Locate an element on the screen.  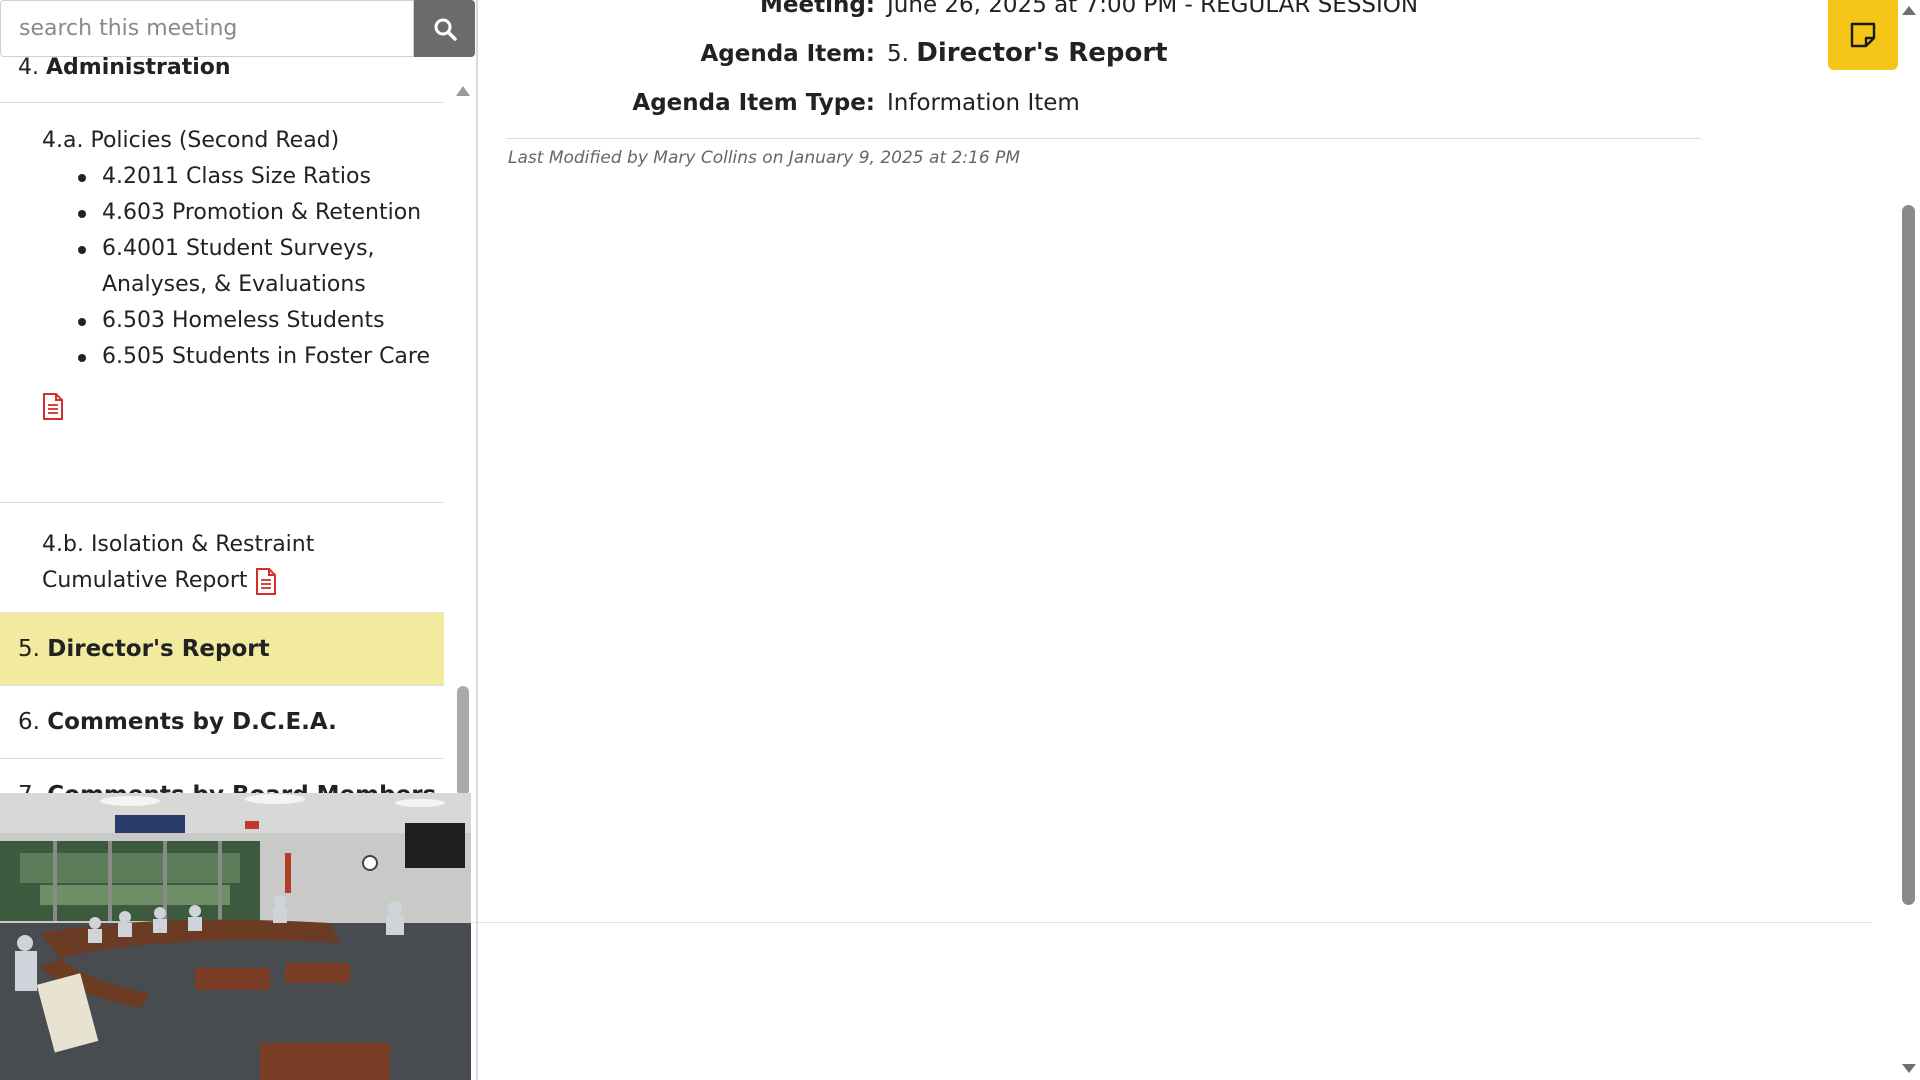
page-scrollbar is located at coordinates (1909, 540).